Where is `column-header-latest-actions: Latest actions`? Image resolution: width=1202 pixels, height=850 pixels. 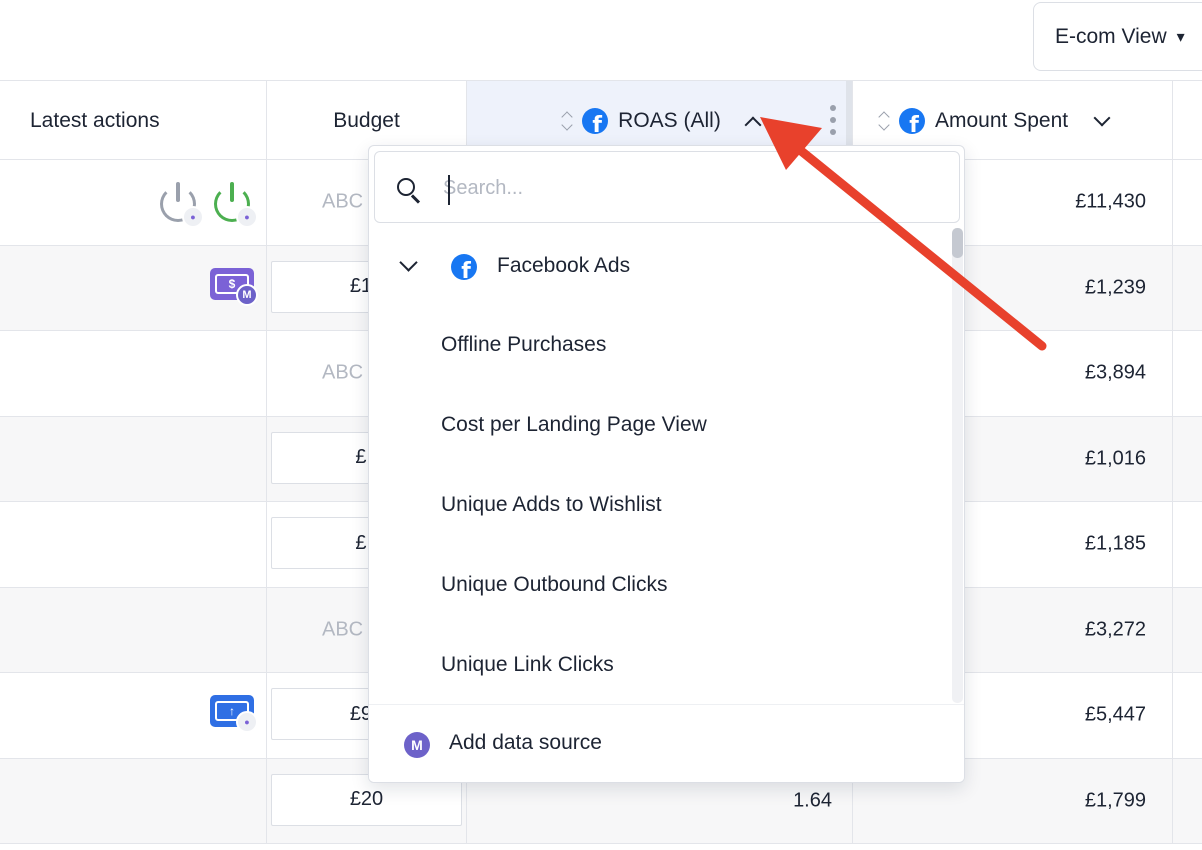 column-header-latest-actions: Latest actions is located at coordinates (133, 120).